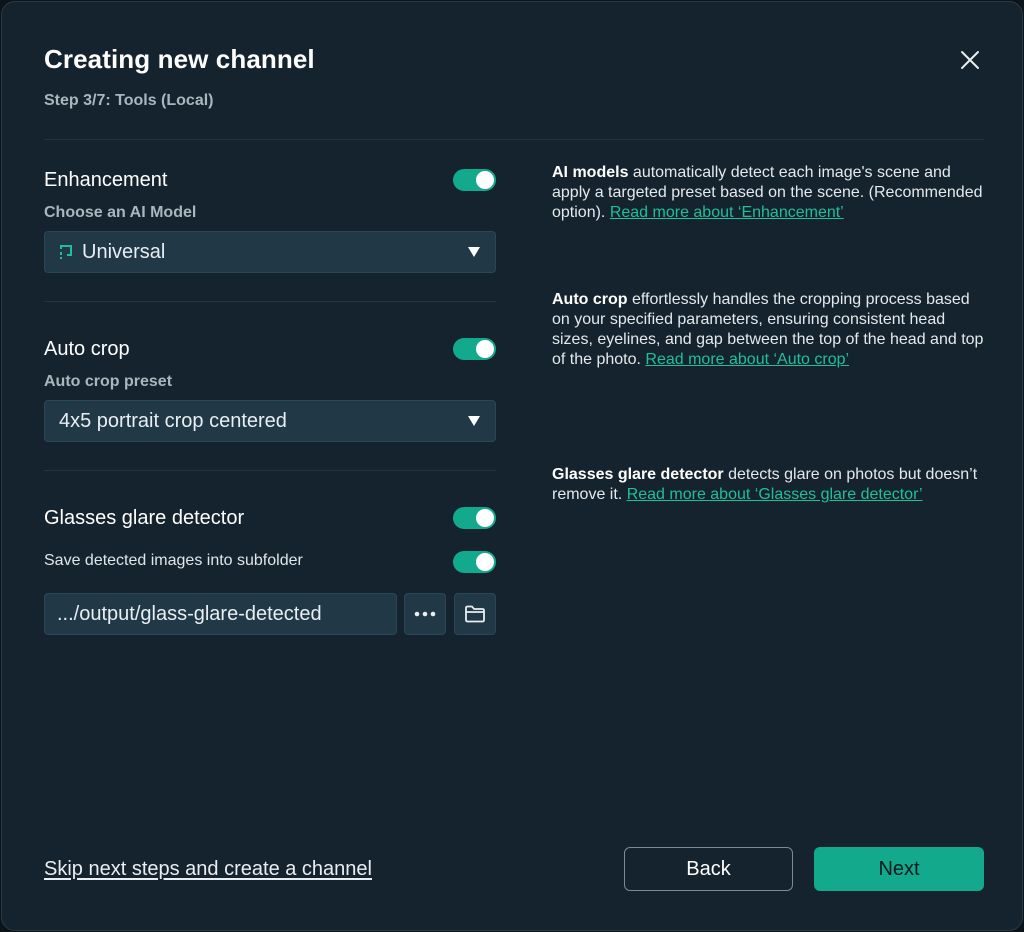 This screenshot has height=932, width=1024. Describe the element at coordinates (66, 252) in the screenshot. I see `ai-model-icon` at that location.